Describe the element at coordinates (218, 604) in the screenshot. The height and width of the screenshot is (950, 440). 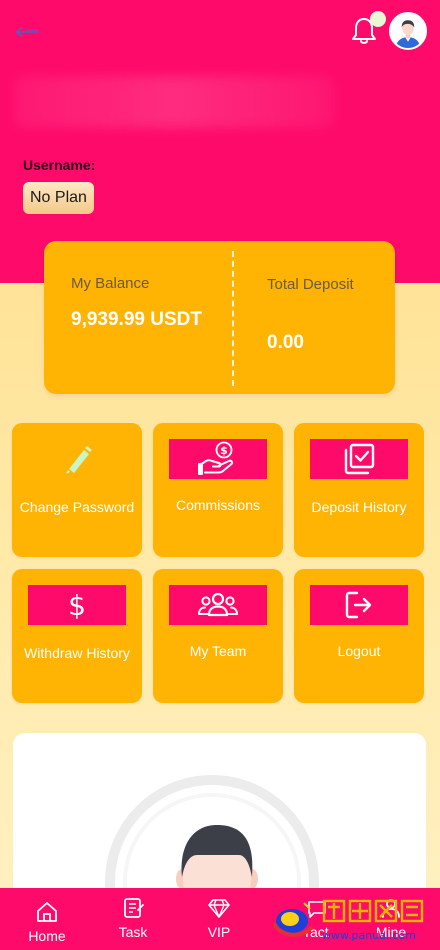
I see `team-icon` at that location.